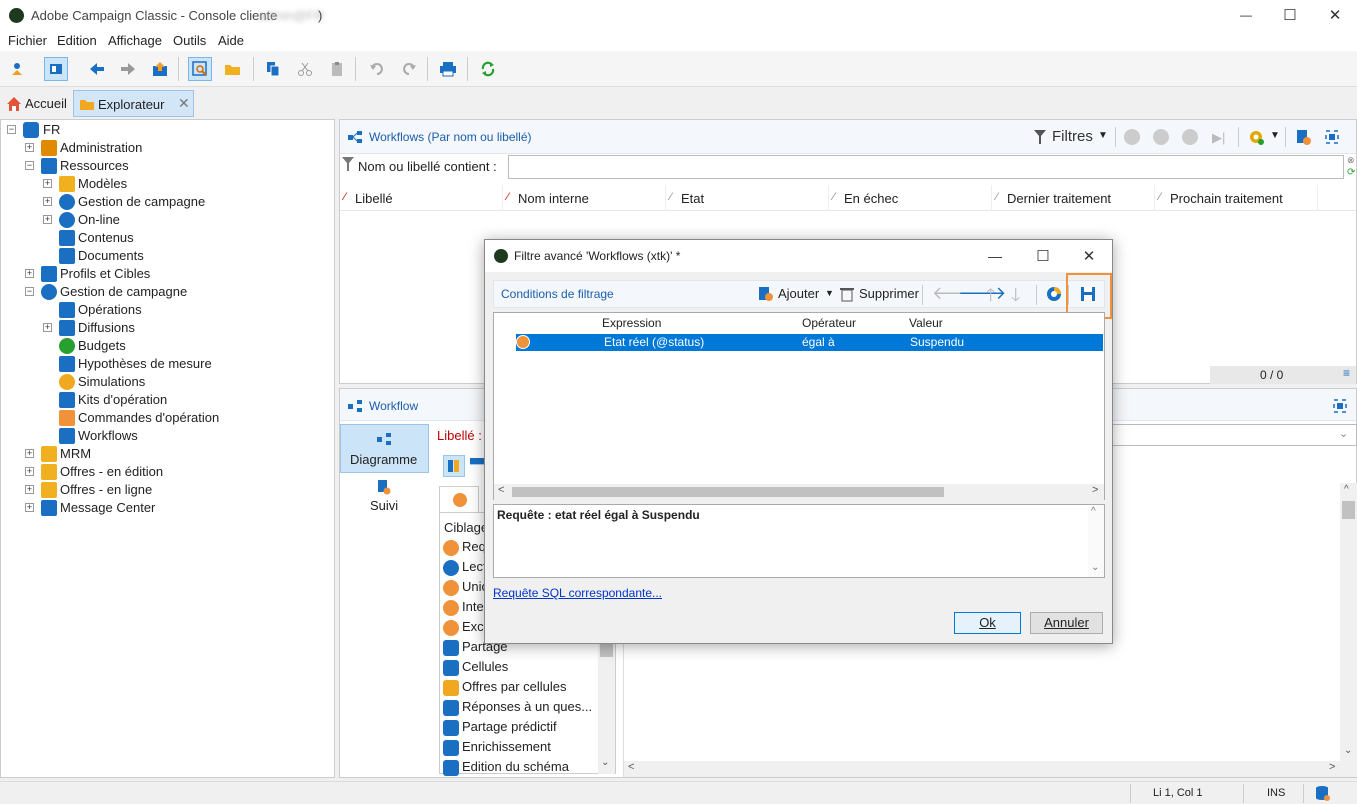 The width and height of the screenshot is (1357, 804). Describe the element at coordinates (348, 164) in the screenshot. I see `filter-icon` at that location.